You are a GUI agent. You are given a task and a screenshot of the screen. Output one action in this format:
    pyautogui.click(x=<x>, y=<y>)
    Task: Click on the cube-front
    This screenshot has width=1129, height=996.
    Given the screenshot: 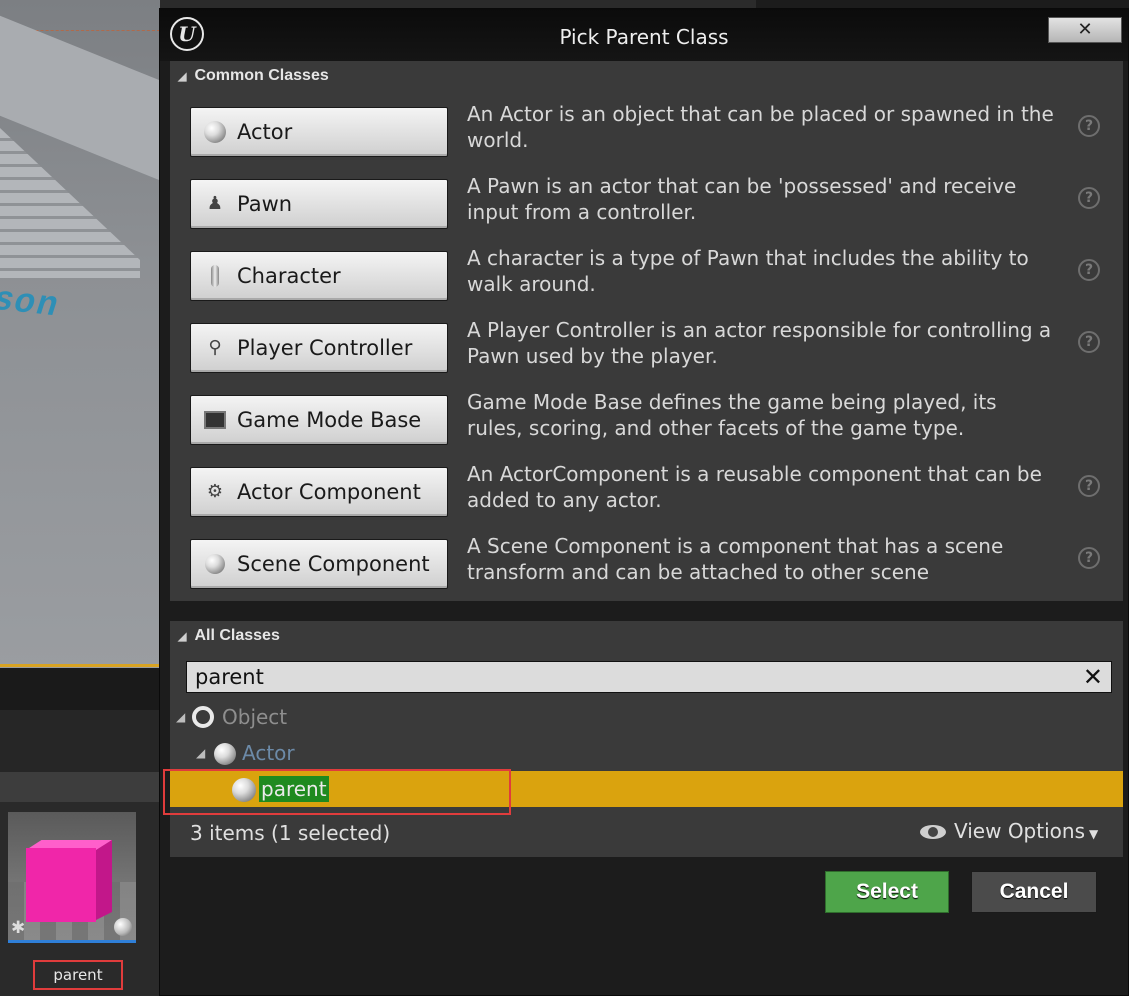 What is the action you would take?
    pyautogui.click(x=61, y=885)
    